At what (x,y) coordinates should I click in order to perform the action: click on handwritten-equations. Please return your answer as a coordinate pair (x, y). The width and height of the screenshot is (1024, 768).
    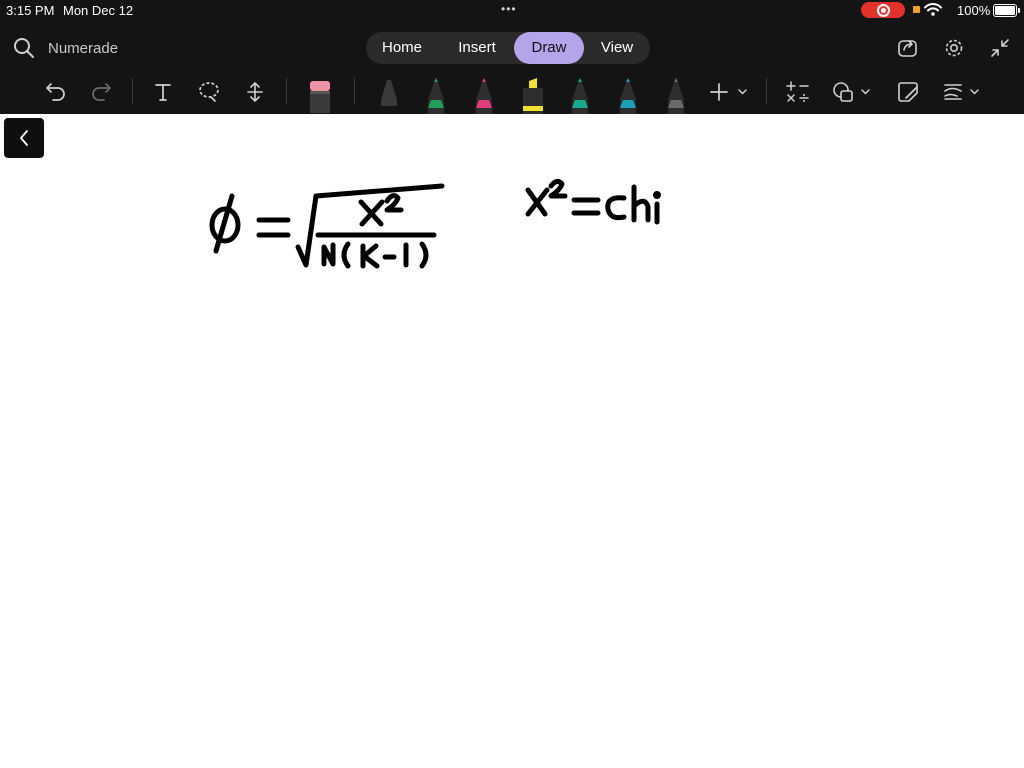
    Looking at the image, I should click on (435, 223).